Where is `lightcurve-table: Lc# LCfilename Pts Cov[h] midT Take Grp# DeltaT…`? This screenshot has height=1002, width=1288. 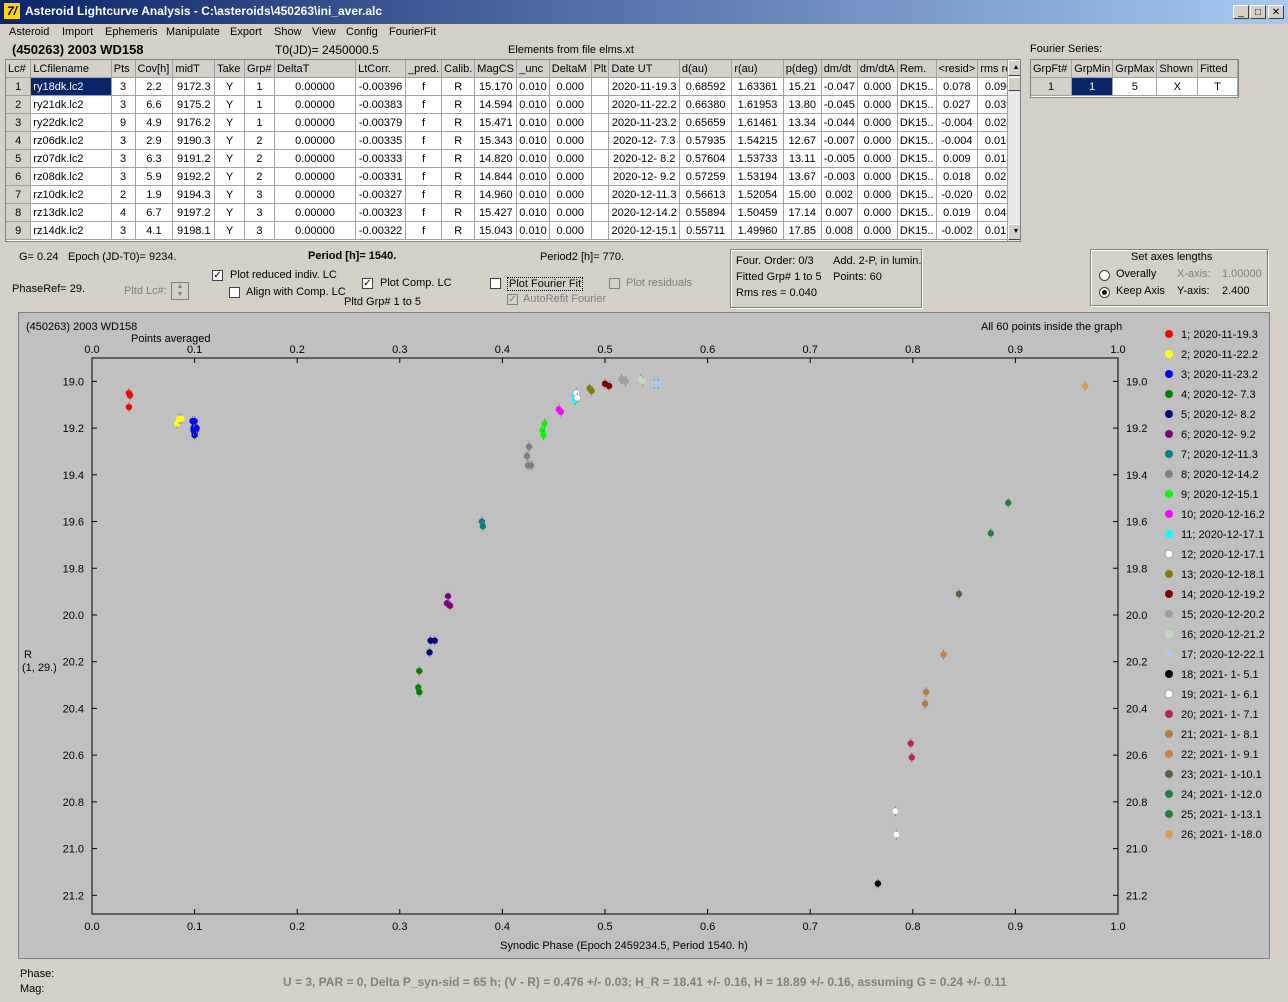 lightcurve-table: Lc# LCfilename Pts Cov[h] midT Take Grp# DeltaT… is located at coordinates (513, 150).